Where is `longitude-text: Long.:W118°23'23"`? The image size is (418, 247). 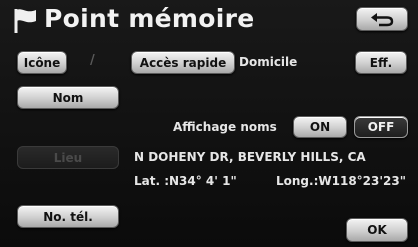
longitude-text: Long.:W118°23'23" is located at coordinates (341, 181).